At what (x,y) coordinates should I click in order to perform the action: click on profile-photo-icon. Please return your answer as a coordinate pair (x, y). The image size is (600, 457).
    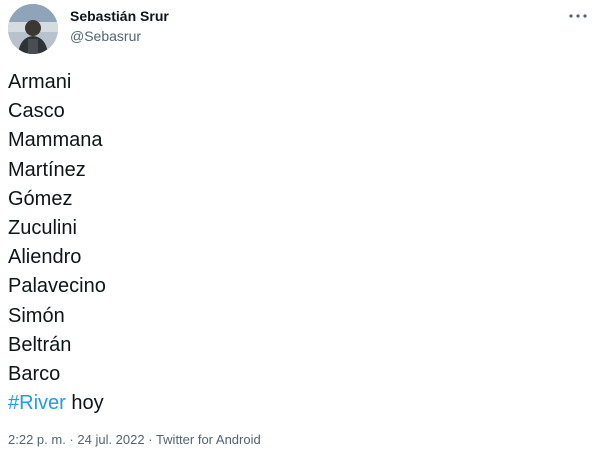
    Looking at the image, I should click on (33, 29).